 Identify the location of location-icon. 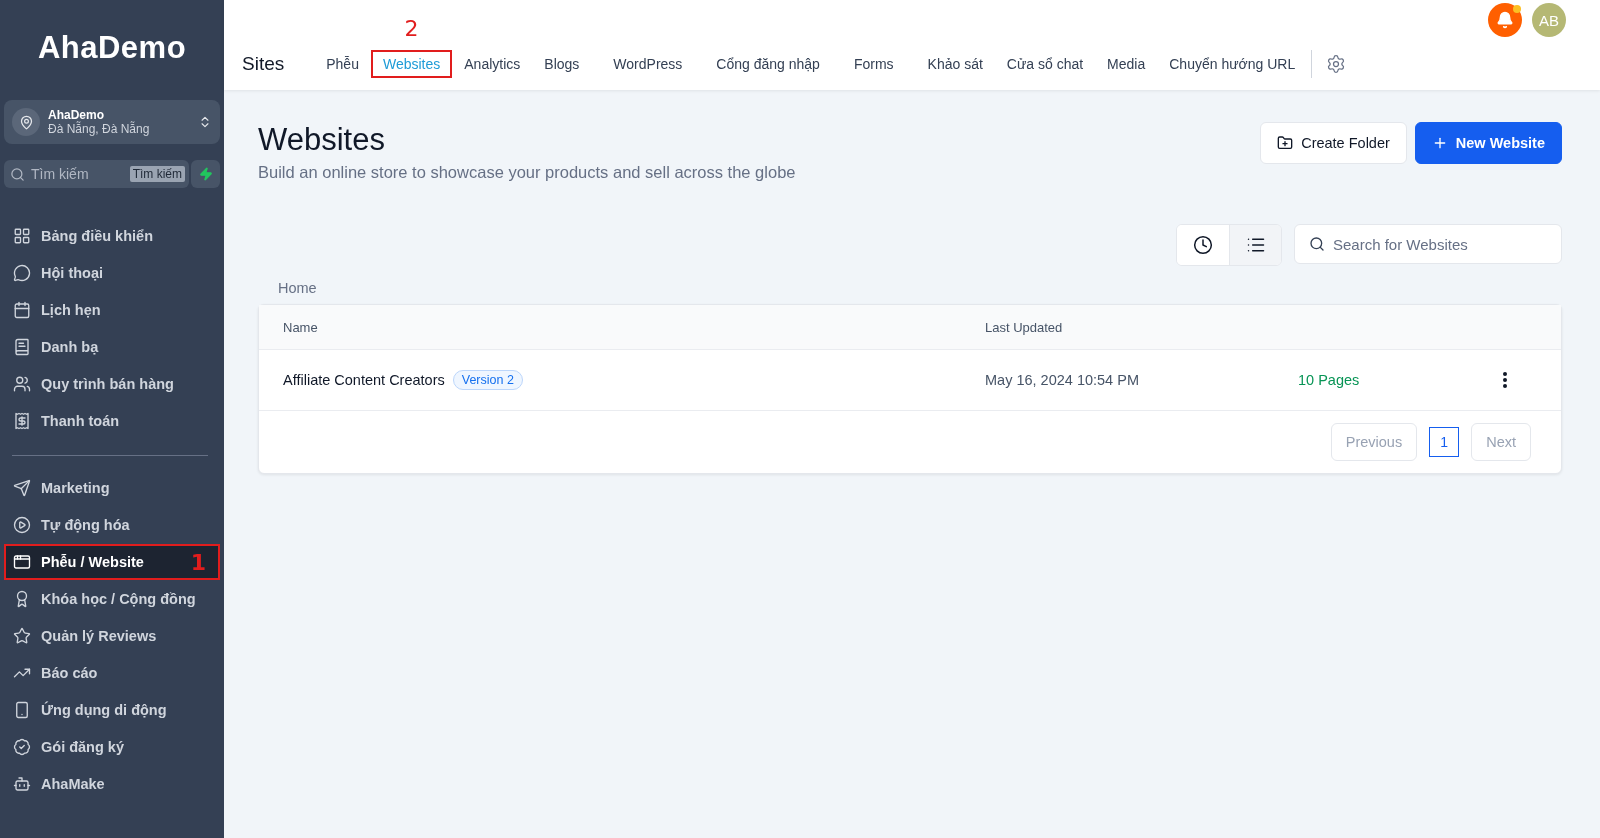
(26, 122).